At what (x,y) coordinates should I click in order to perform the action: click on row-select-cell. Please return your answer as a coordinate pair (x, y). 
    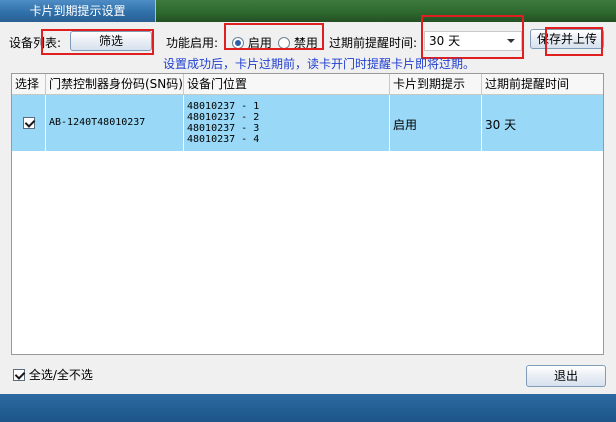
    Looking at the image, I should click on (29, 123).